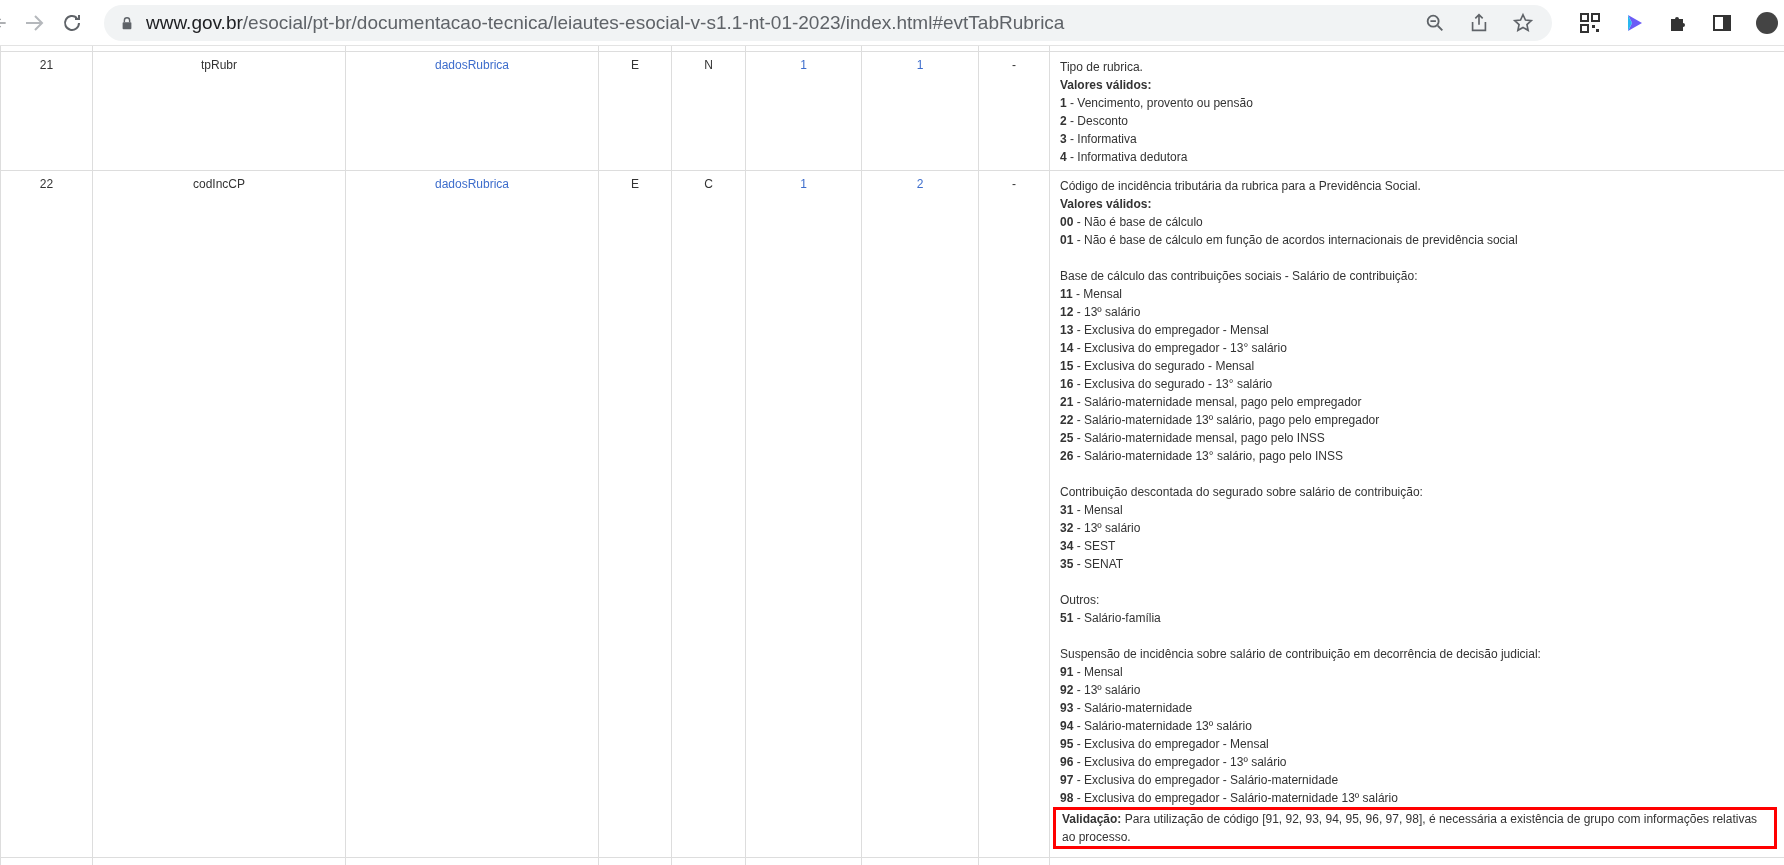 This screenshot has height=865, width=1784. What do you see at coordinates (1095, 121) in the screenshot?
I see `description-line: 2 - Desconto` at bounding box center [1095, 121].